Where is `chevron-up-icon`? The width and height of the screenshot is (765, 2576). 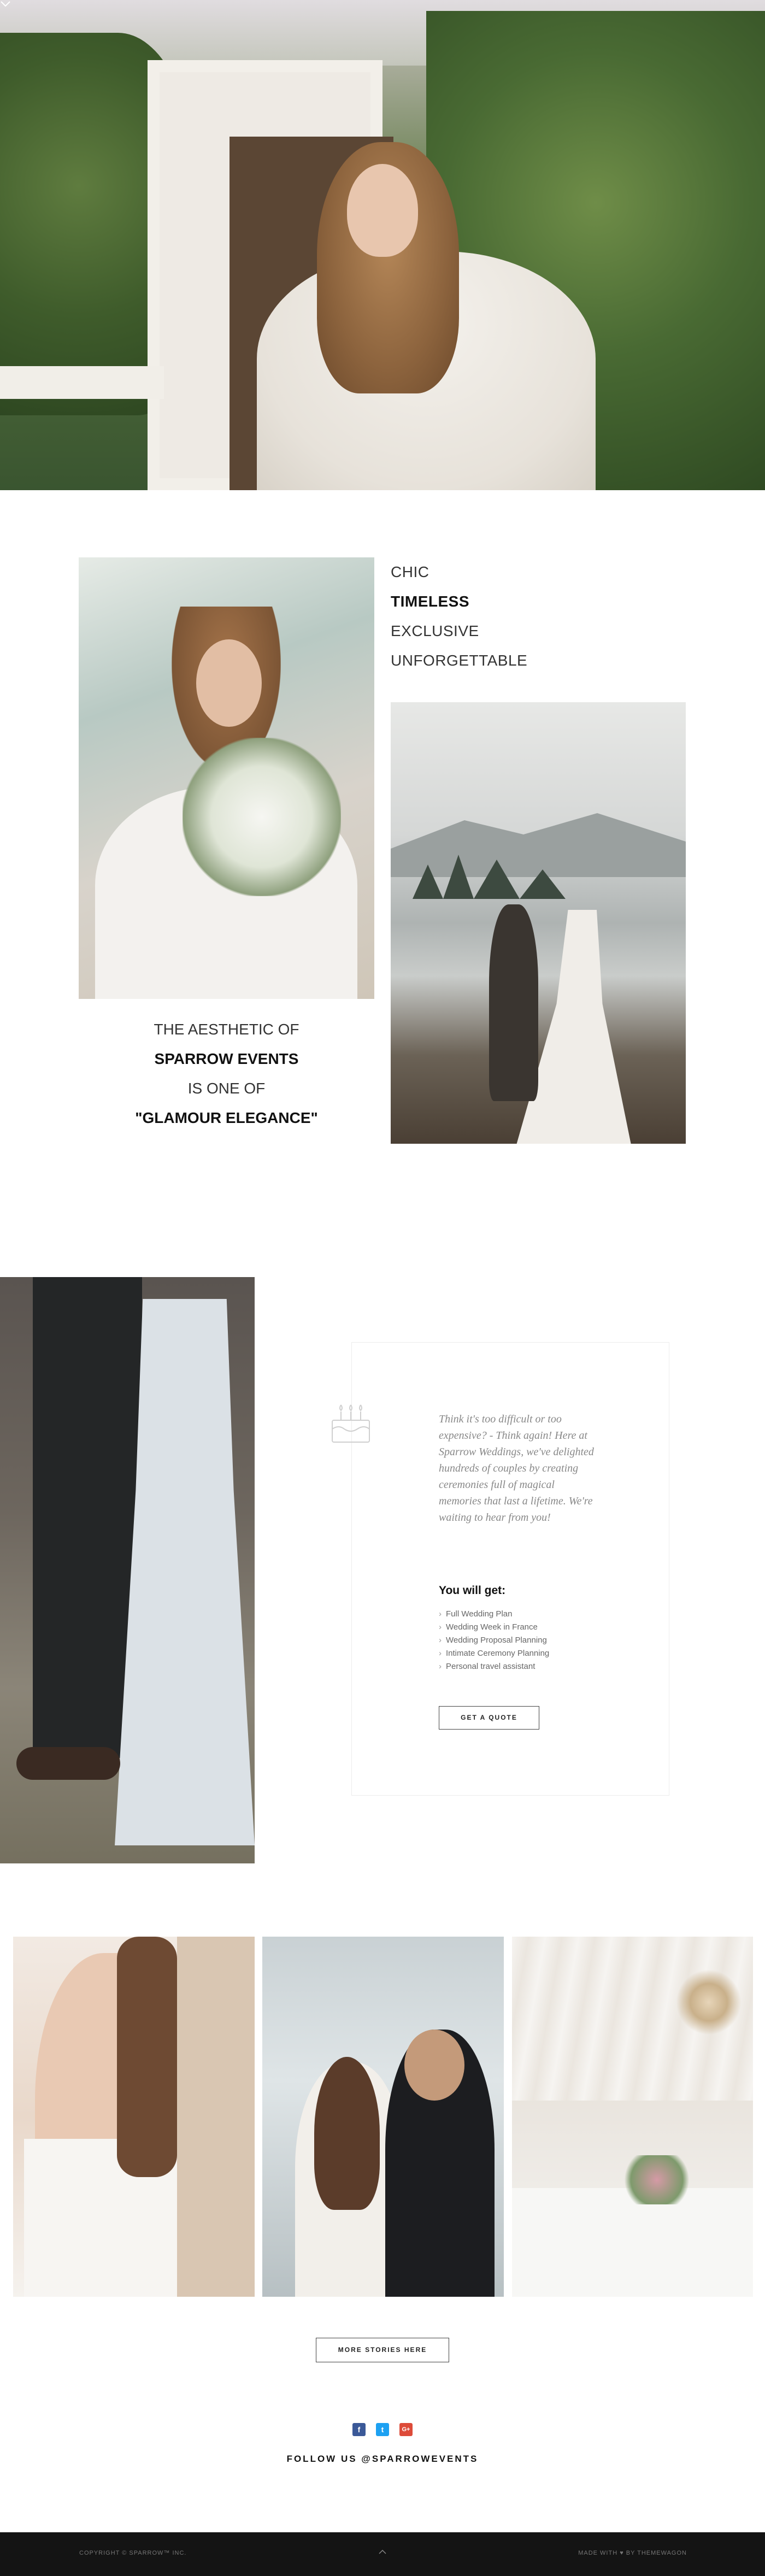
chevron-up-icon is located at coordinates (382, 2554).